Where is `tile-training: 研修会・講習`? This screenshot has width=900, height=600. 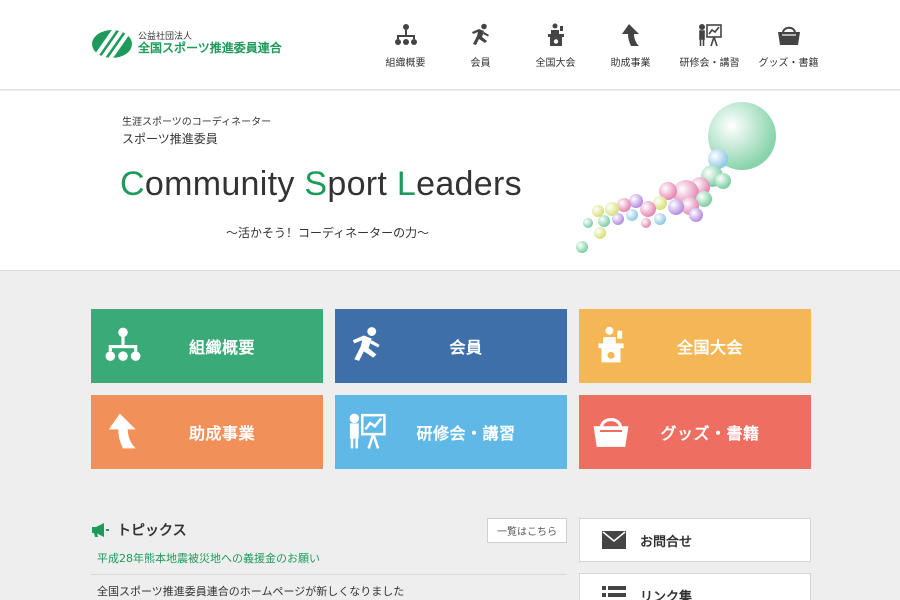 tile-training: 研修会・講習 is located at coordinates (451, 432).